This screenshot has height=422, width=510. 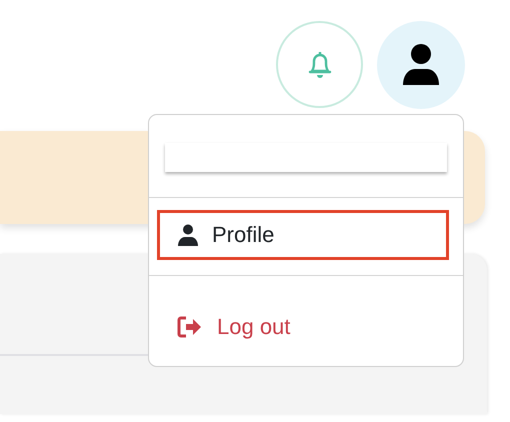 What do you see at coordinates (303, 235) in the screenshot?
I see `profile-link: Profile` at bounding box center [303, 235].